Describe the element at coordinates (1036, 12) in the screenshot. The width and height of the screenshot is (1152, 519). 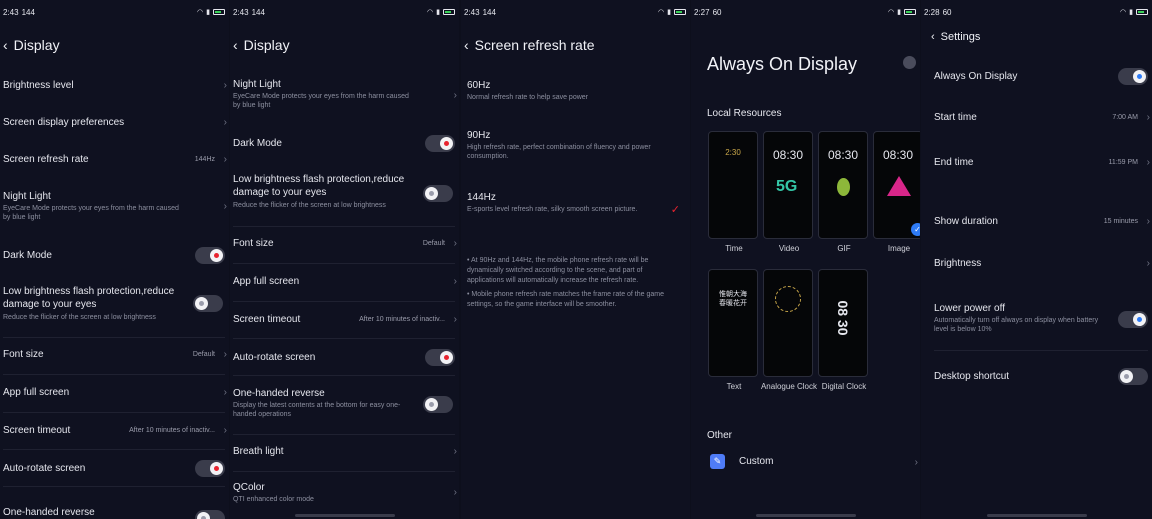
I see `status-bar: 2:28 60 ◠ ▮` at that location.